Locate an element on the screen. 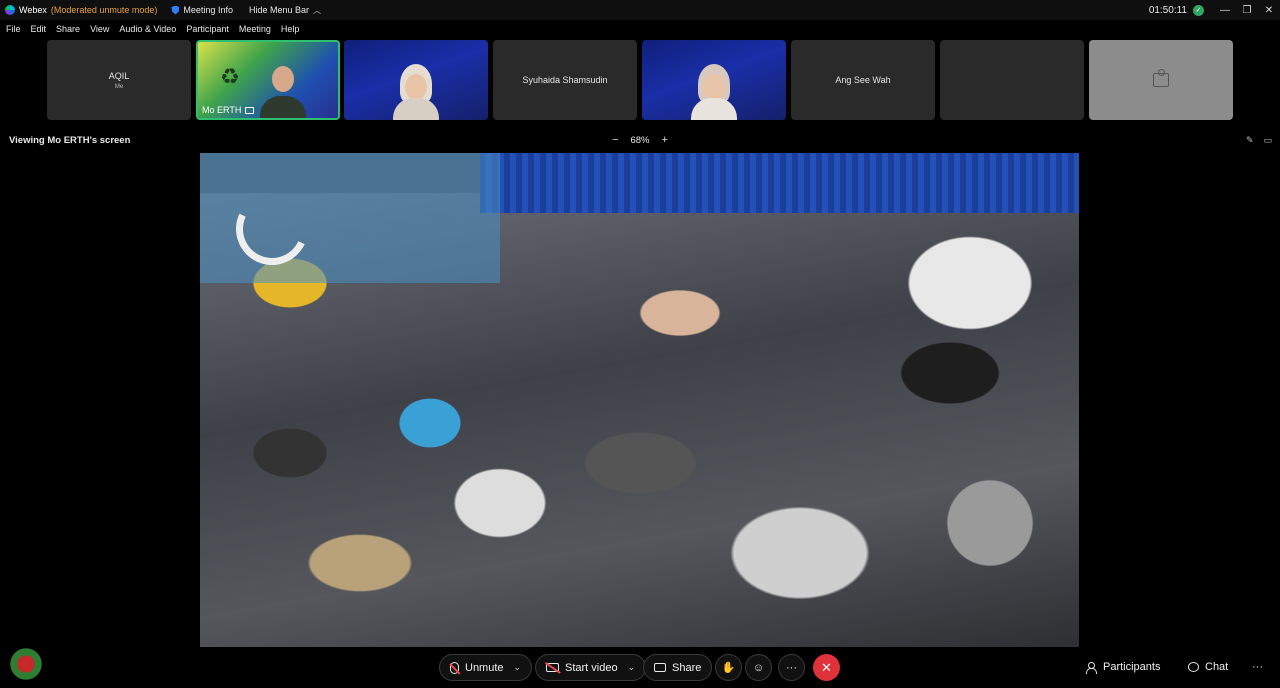 Image resolution: width=1280 pixels, height=688 pixels. webex-logo-icon is located at coordinates (10, 10).